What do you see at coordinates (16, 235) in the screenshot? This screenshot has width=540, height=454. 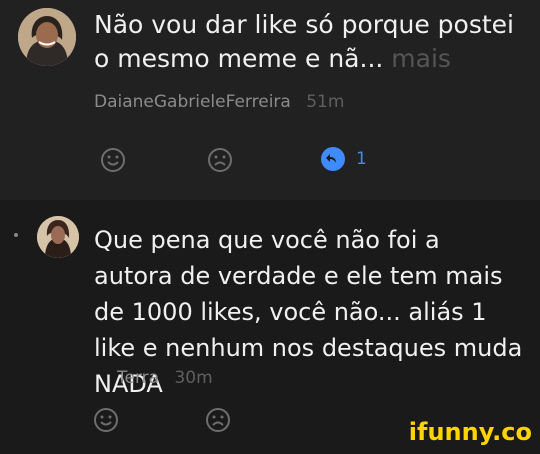 I see `thread-dot` at bounding box center [16, 235].